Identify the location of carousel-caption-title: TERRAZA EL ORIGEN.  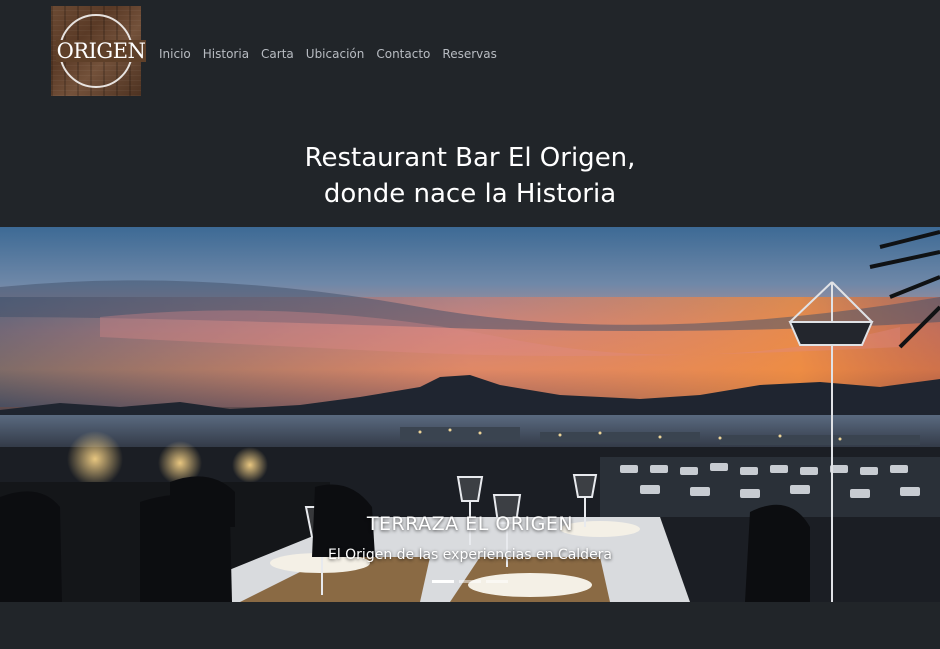
(470, 524).